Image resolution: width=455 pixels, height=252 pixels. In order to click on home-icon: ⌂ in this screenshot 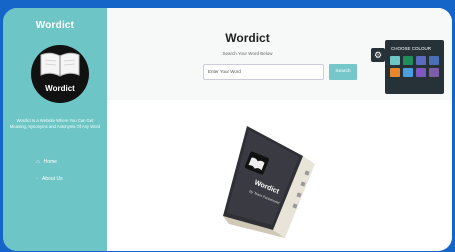, I will do `click(38, 162)`.